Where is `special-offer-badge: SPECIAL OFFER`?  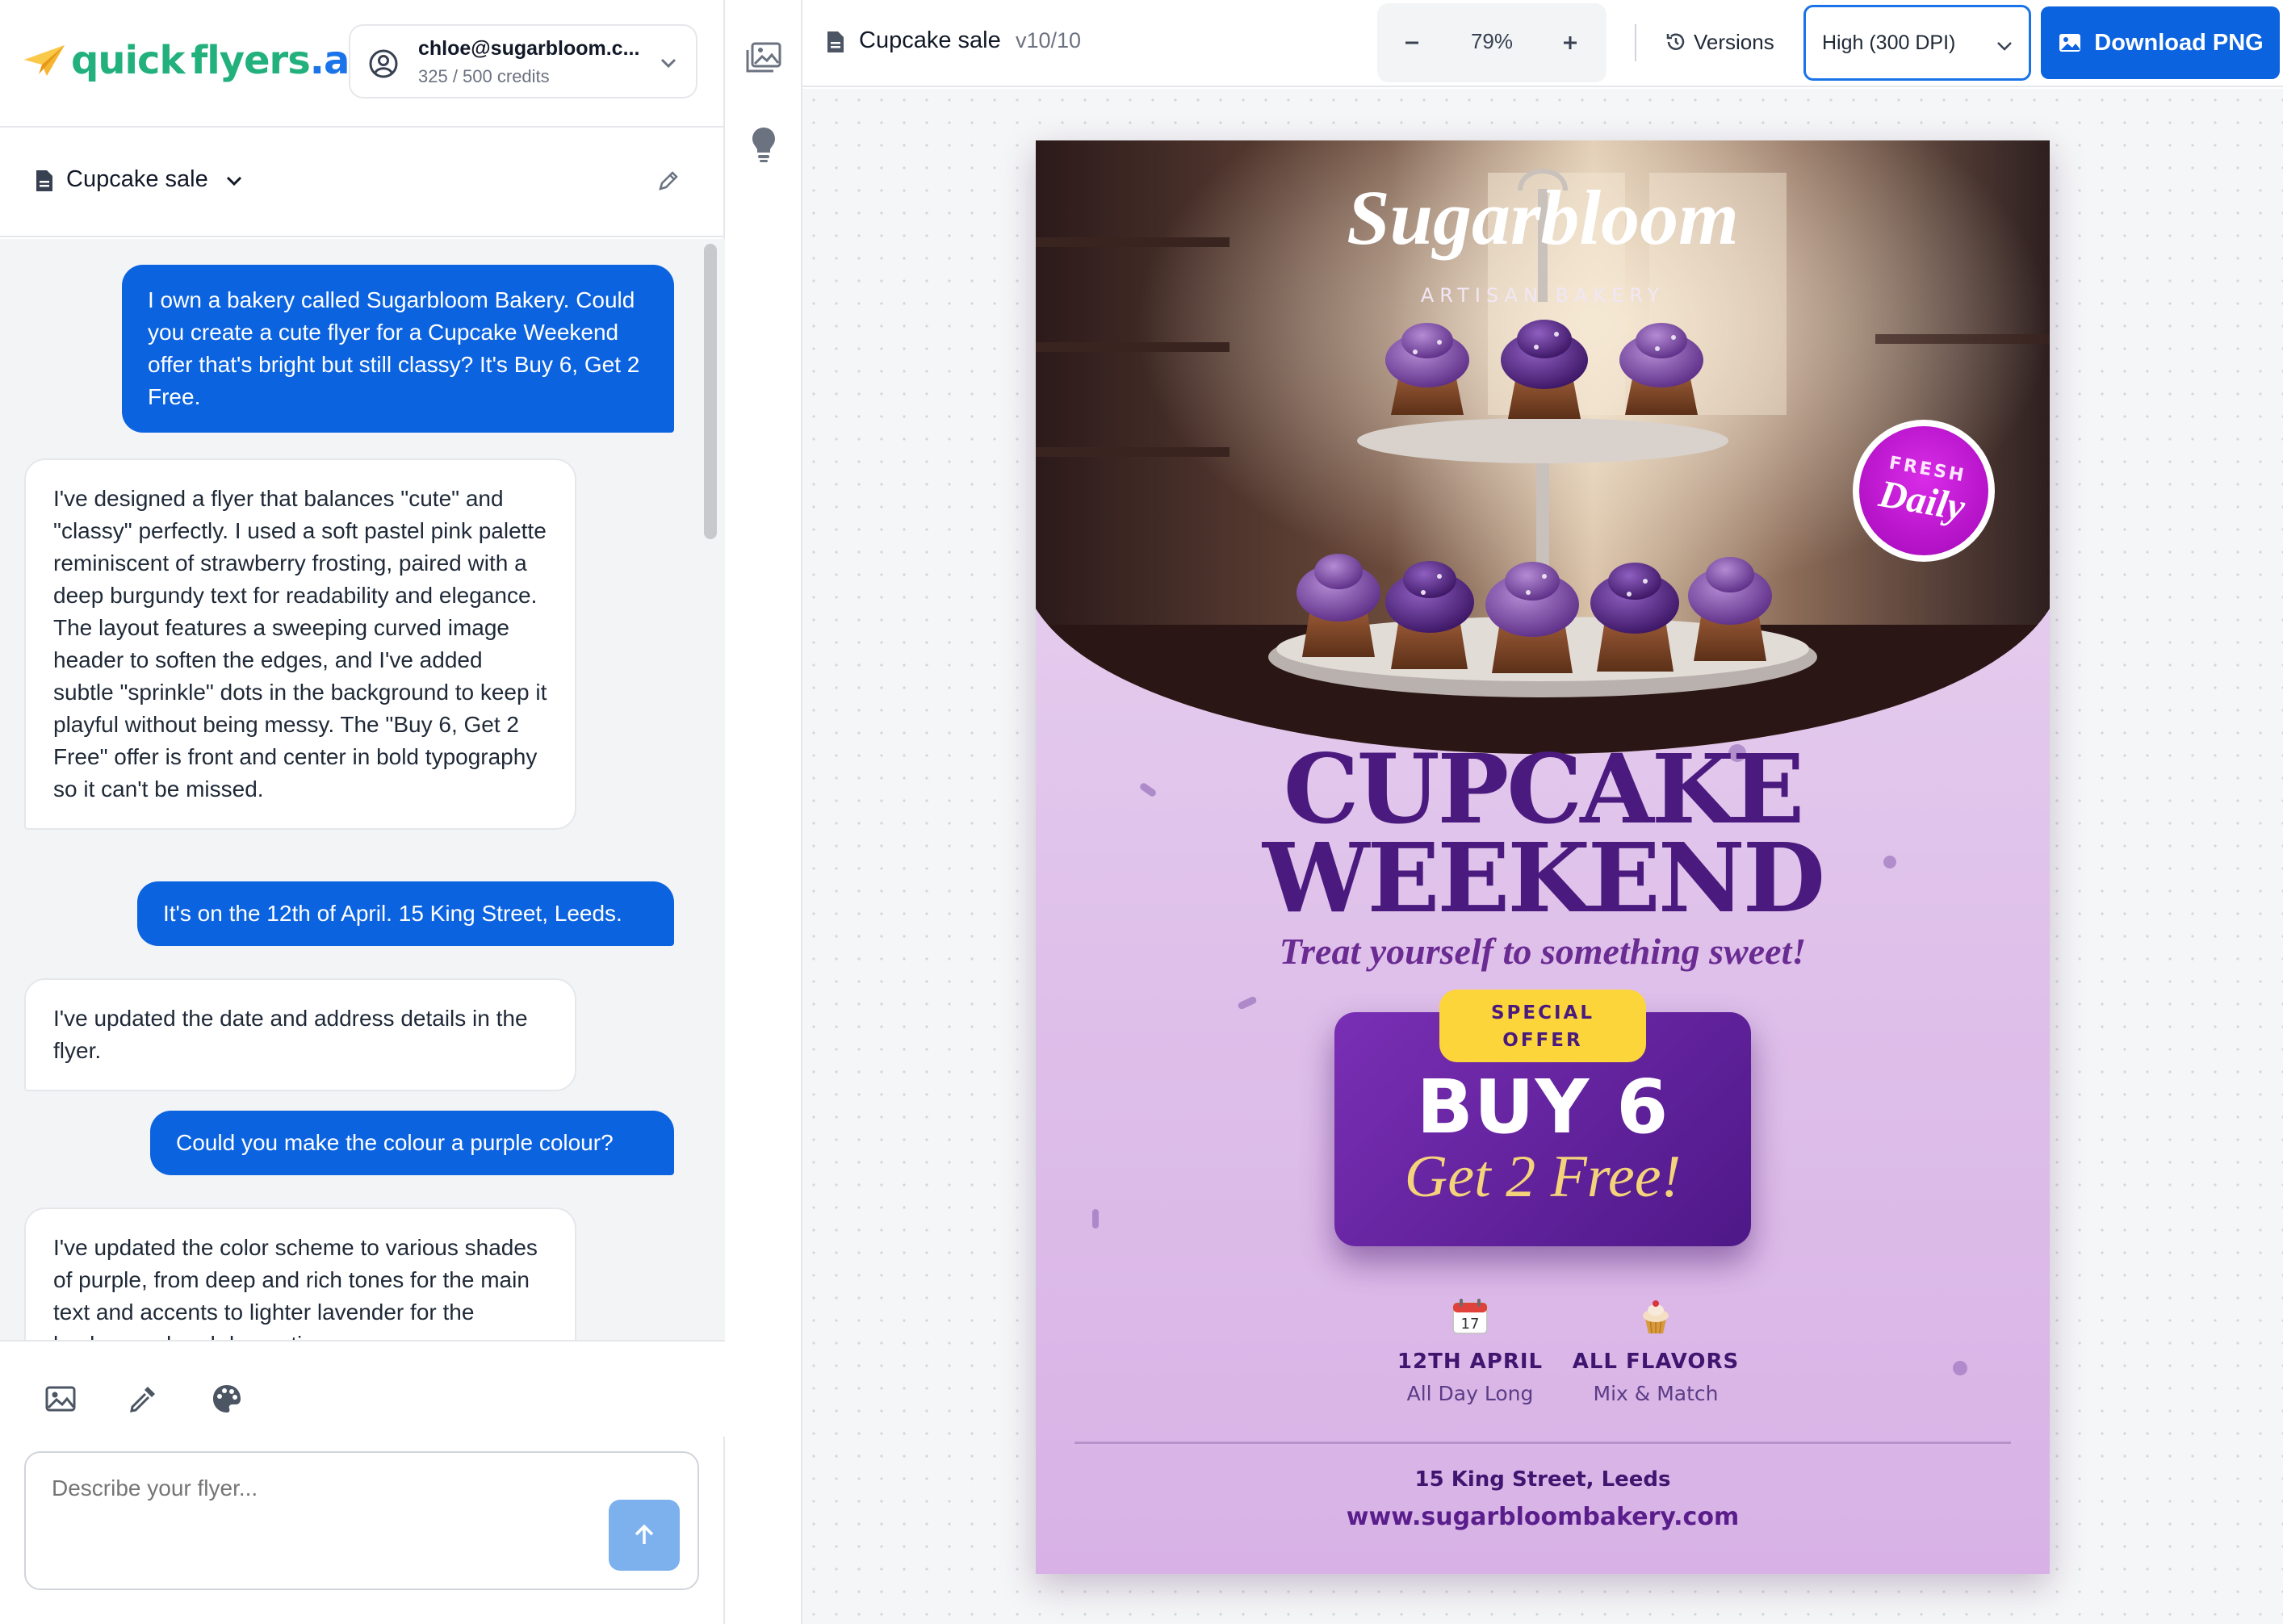
special-offer-badge: SPECIAL OFFER is located at coordinates (1543, 1026).